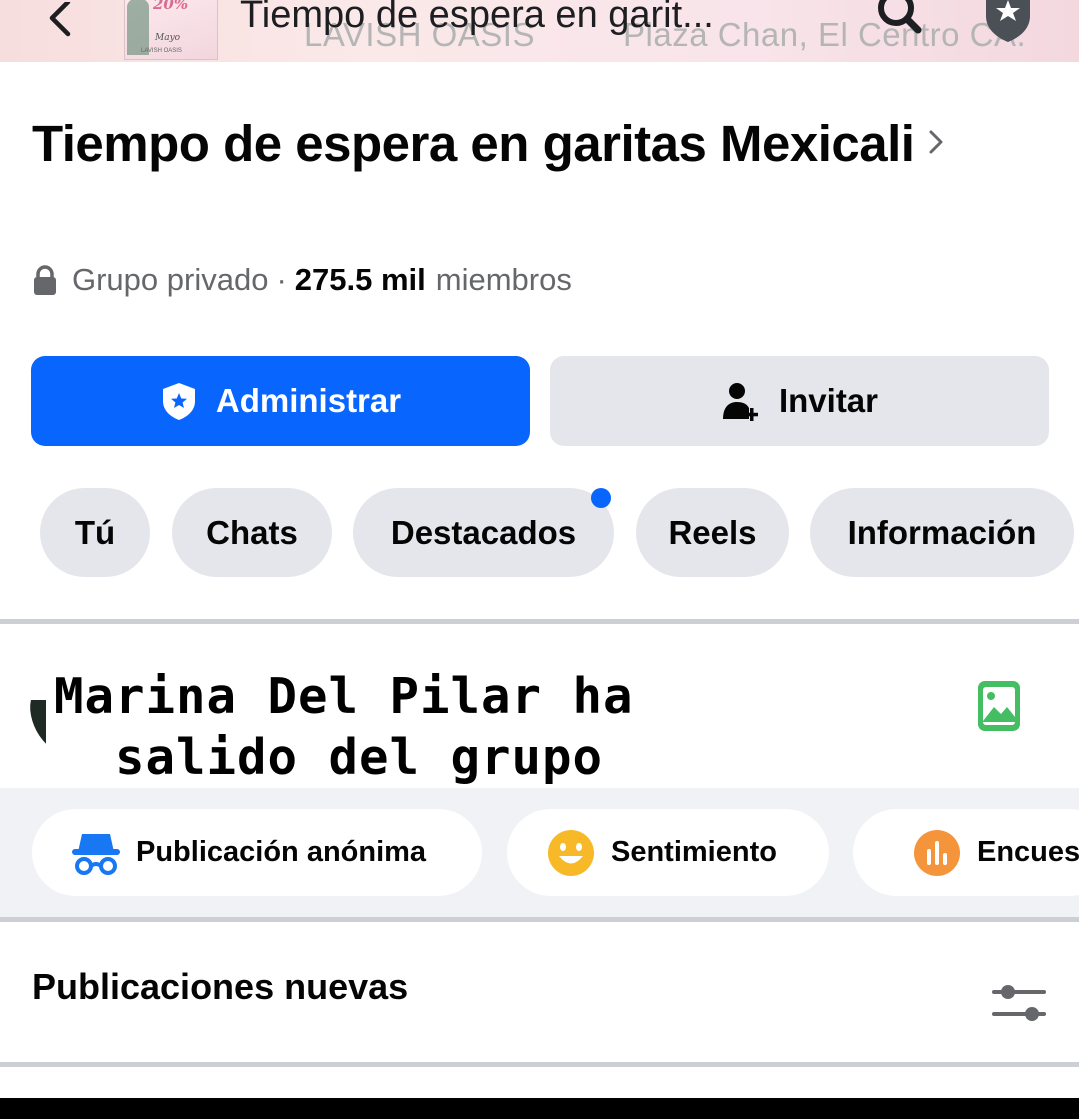  What do you see at coordinates (171, 30) in the screenshot?
I see `cover-thumbnail: 20% Mayo LAVISH OASIS` at bounding box center [171, 30].